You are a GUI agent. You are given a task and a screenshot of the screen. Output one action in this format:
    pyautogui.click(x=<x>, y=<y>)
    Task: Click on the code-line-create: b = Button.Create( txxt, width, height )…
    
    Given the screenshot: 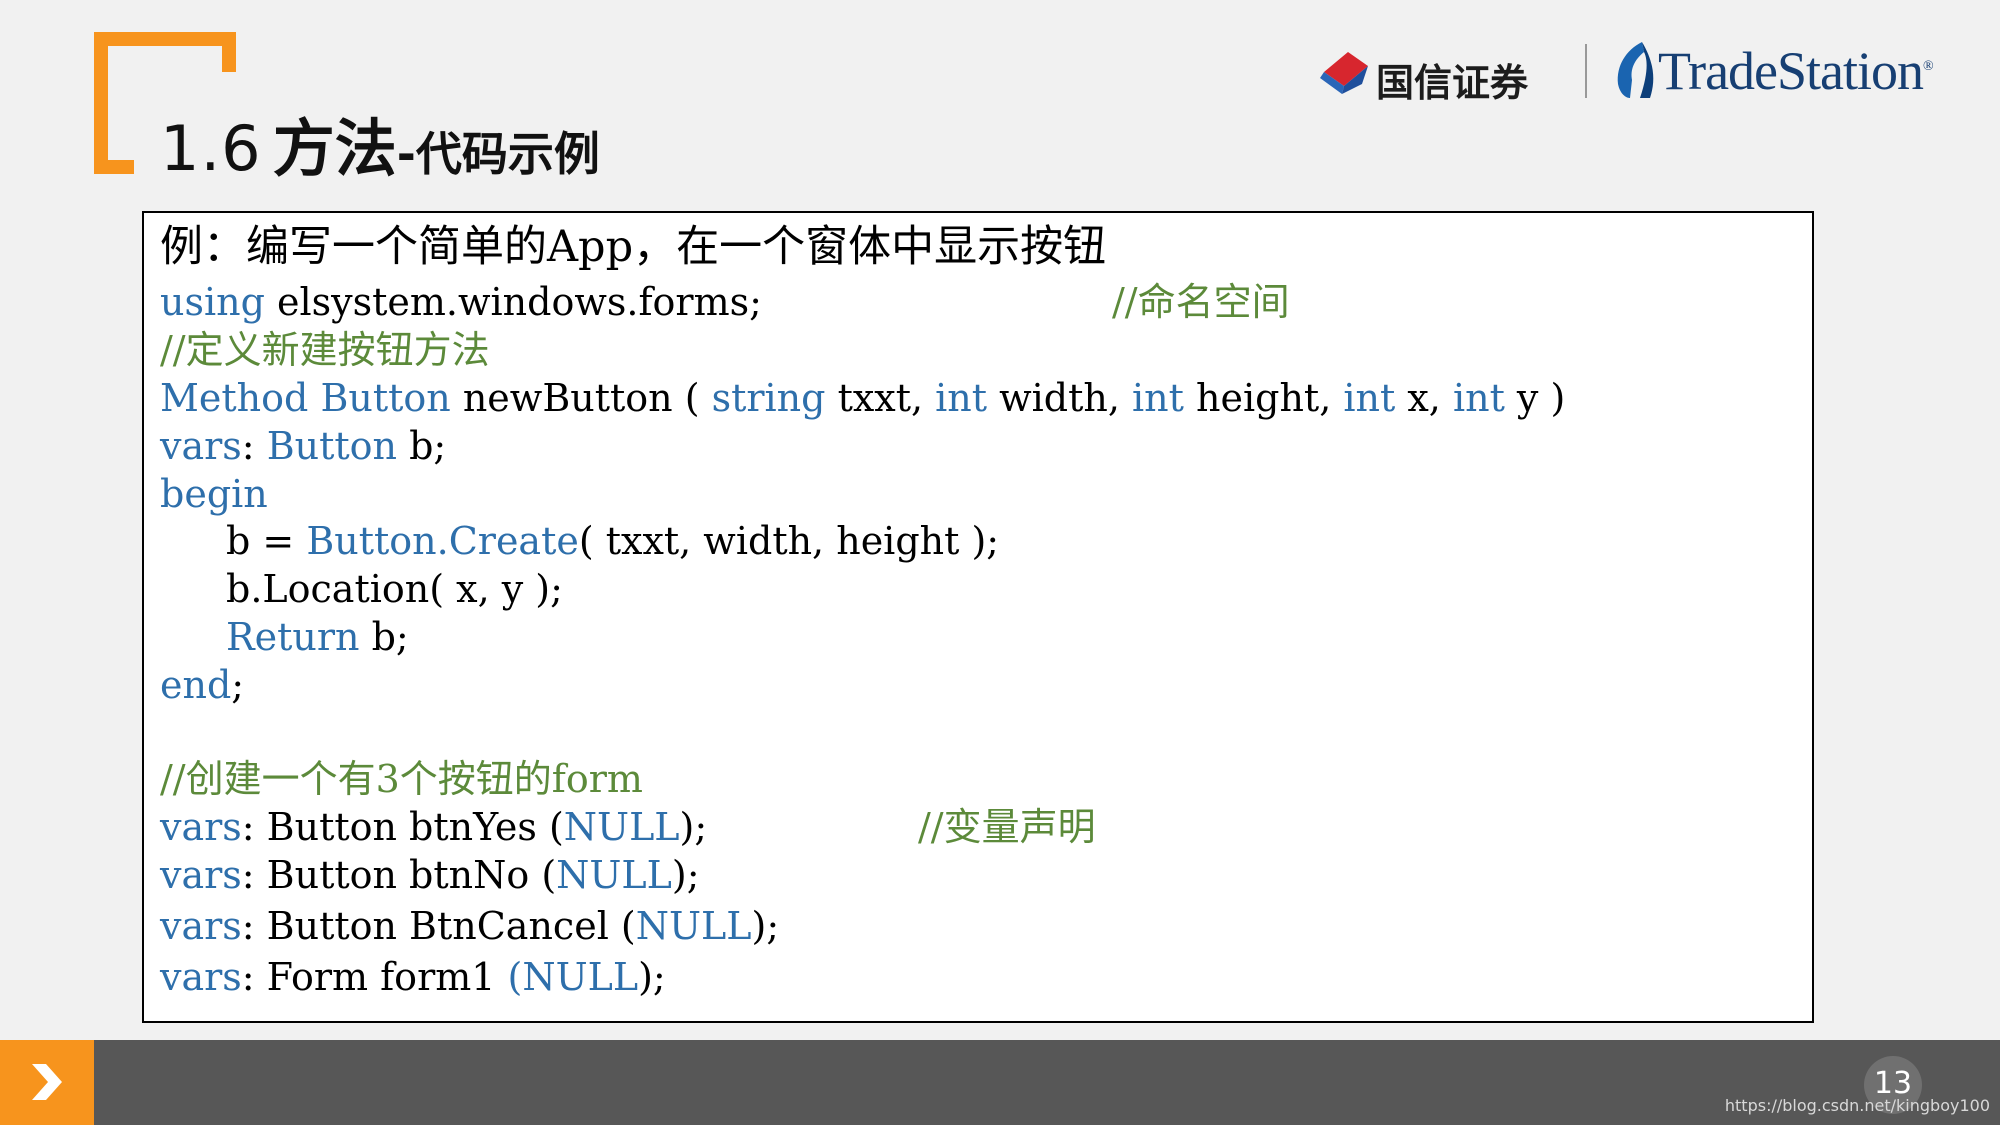 What is the action you would take?
    pyautogui.click(x=613, y=541)
    